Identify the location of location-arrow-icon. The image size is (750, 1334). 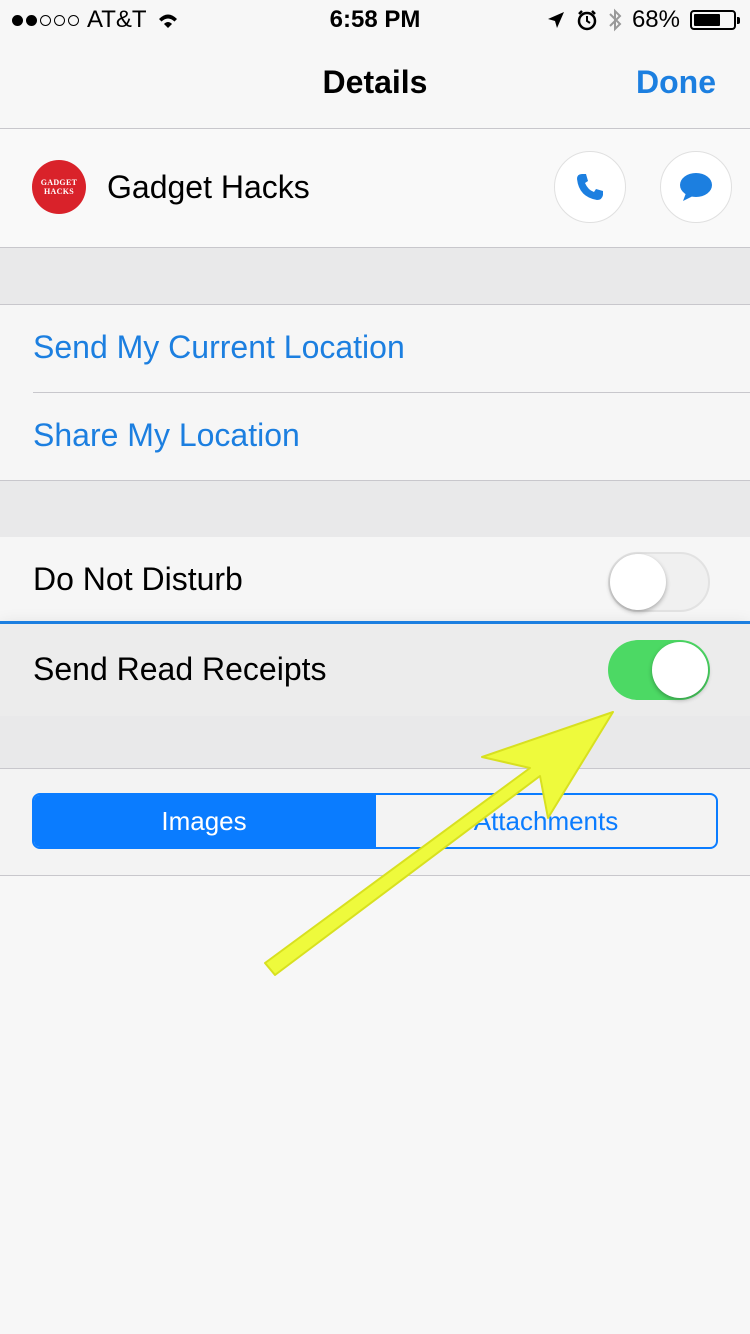
(555, 20).